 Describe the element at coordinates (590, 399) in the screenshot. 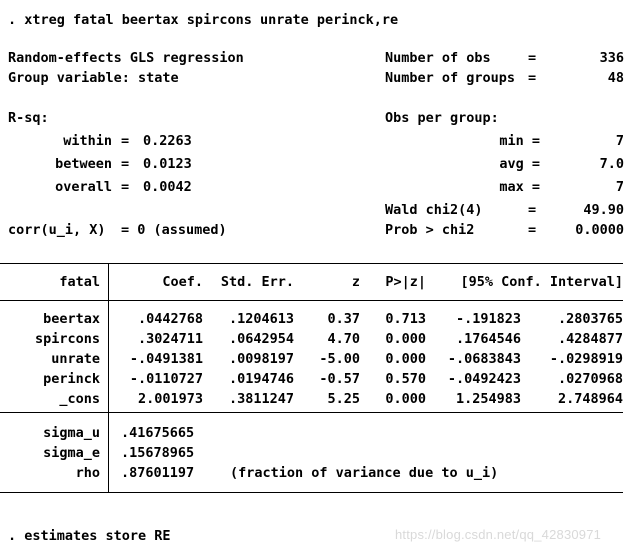

I see `table-row-ci-high: 2.748964` at that location.